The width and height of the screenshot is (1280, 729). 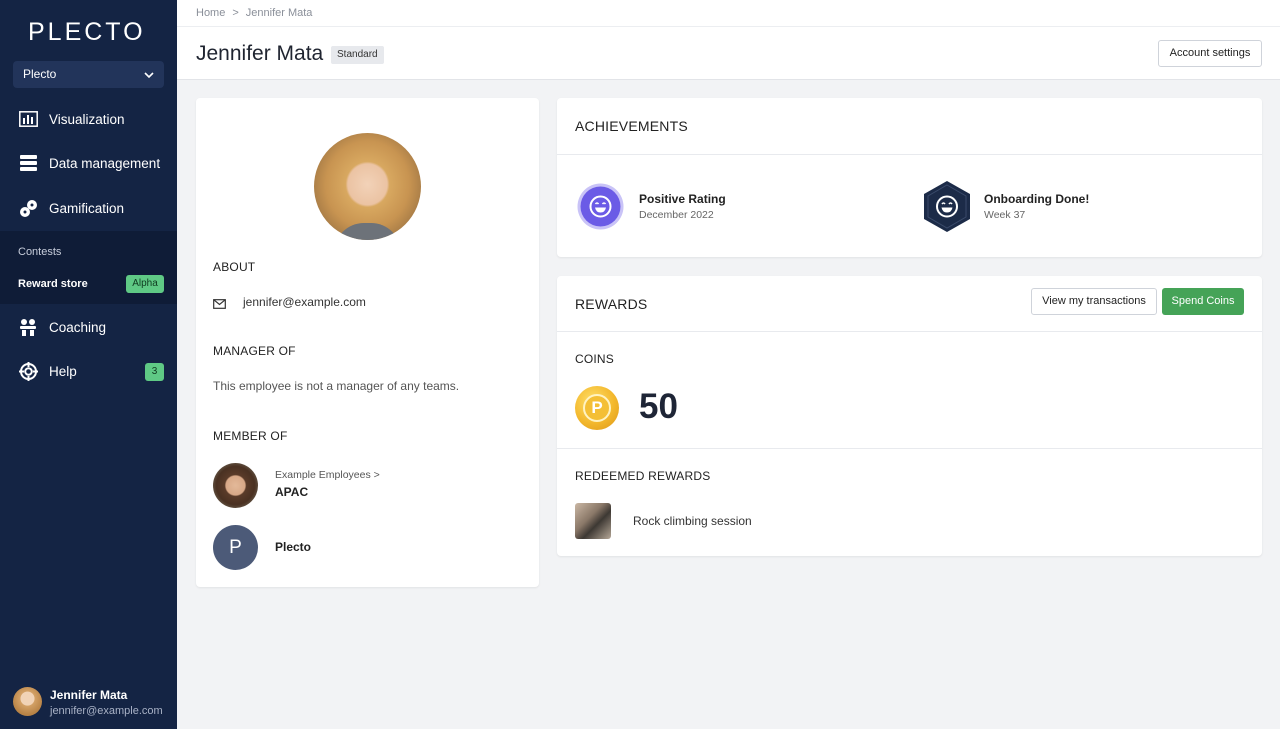 What do you see at coordinates (611, 304) in the screenshot?
I see `rewards-title: REWARDS` at bounding box center [611, 304].